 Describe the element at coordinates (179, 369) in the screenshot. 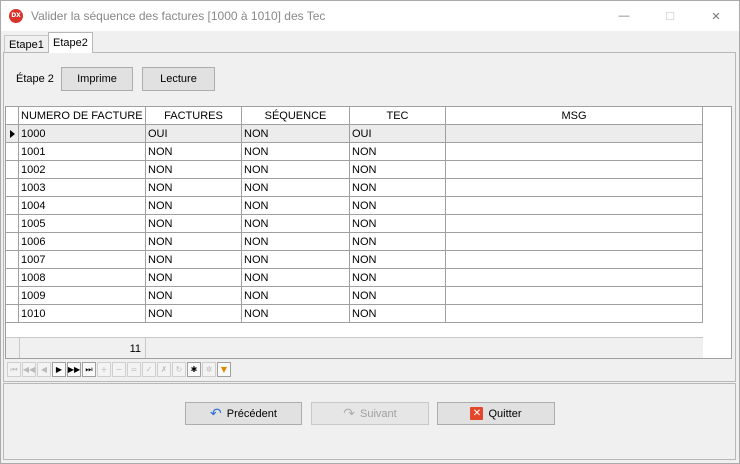

I see `refresh-icon: ↻` at that location.